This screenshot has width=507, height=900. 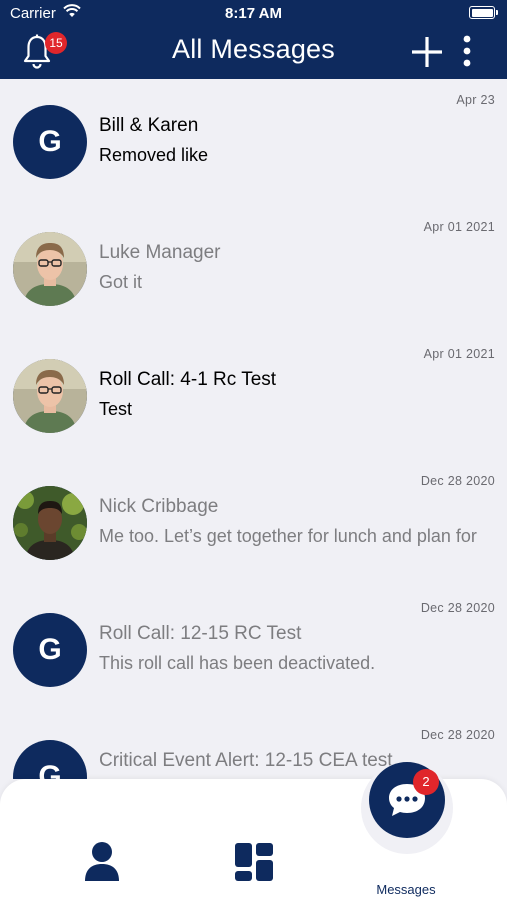 I want to click on message-row: Apr 01 2021 Roll Call: 4-1 Rc Test Test, so click(x=253, y=396).